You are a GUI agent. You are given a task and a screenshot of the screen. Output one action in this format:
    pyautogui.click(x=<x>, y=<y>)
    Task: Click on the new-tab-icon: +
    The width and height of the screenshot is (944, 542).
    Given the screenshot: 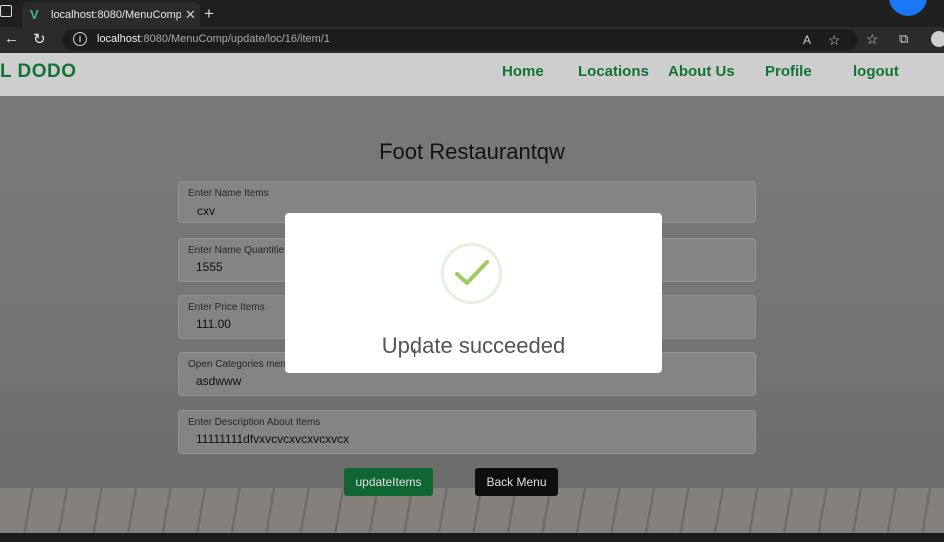 What is the action you would take?
    pyautogui.click(x=209, y=14)
    